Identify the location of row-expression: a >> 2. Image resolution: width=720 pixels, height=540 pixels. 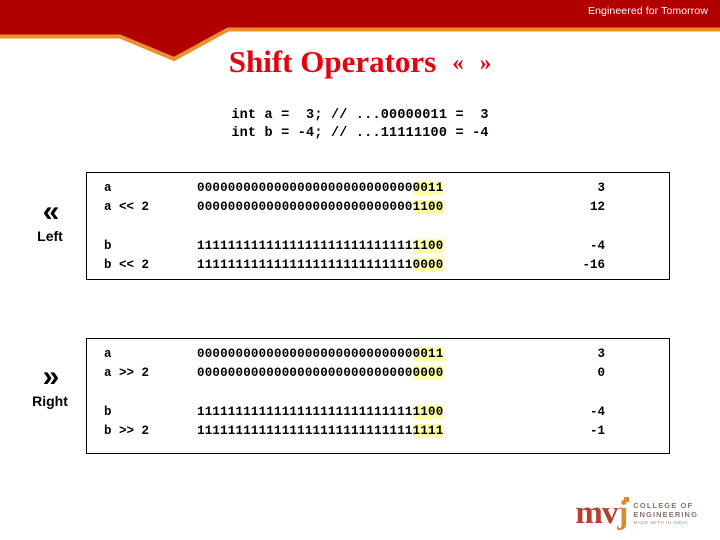
(127, 373).